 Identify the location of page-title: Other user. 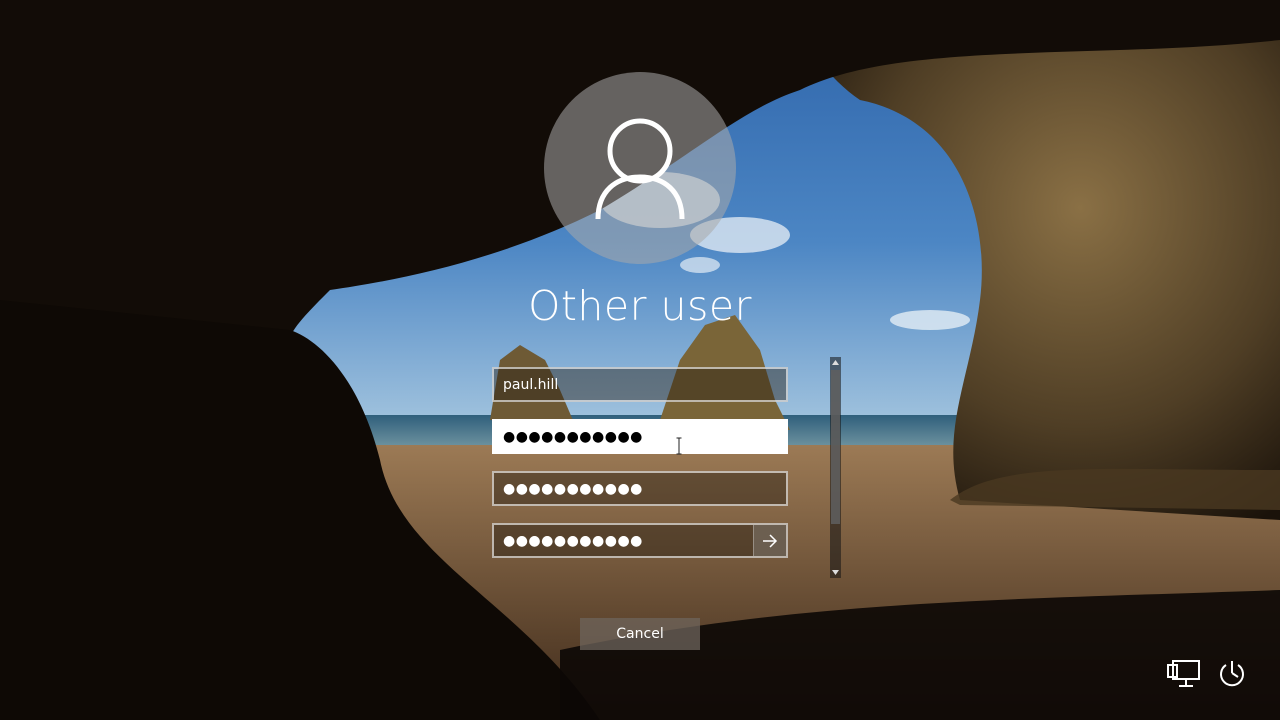
(640, 306).